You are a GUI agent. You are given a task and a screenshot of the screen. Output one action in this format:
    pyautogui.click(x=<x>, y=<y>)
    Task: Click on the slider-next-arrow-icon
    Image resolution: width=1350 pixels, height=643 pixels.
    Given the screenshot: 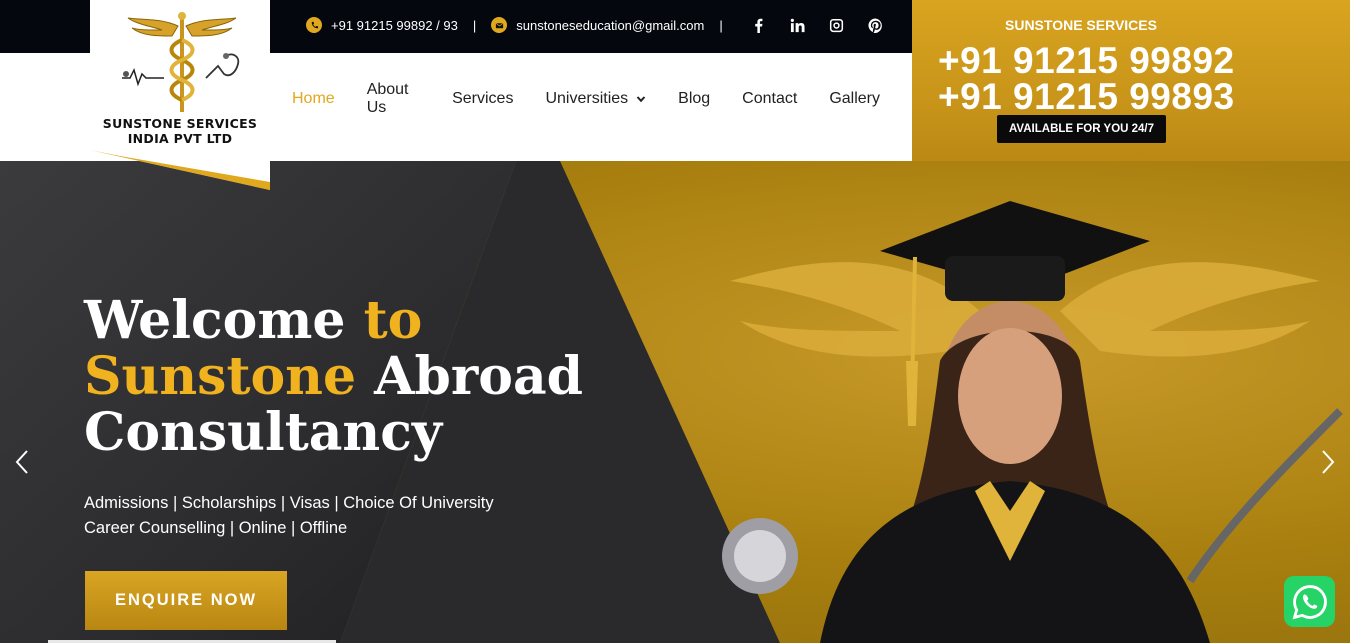 What is the action you would take?
    pyautogui.click(x=1328, y=462)
    